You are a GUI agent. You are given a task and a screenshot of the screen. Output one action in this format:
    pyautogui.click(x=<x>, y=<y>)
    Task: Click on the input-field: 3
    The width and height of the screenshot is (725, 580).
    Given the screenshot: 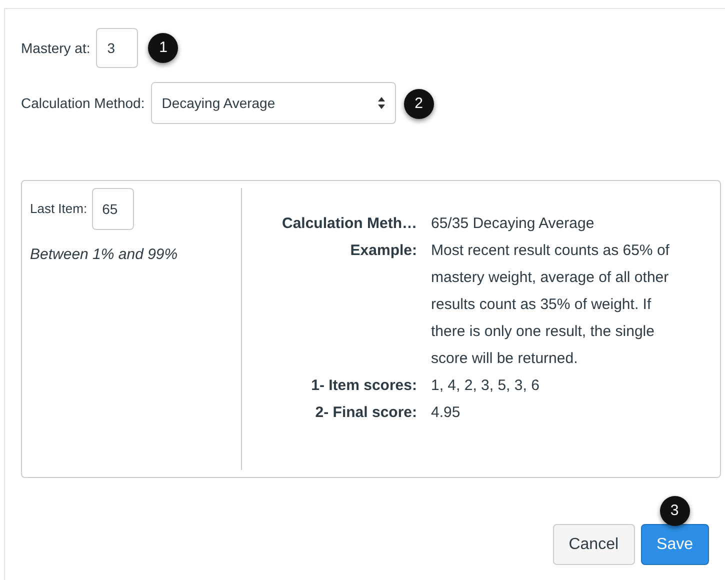 What is the action you would take?
    pyautogui.click(x=117, y=48)
    